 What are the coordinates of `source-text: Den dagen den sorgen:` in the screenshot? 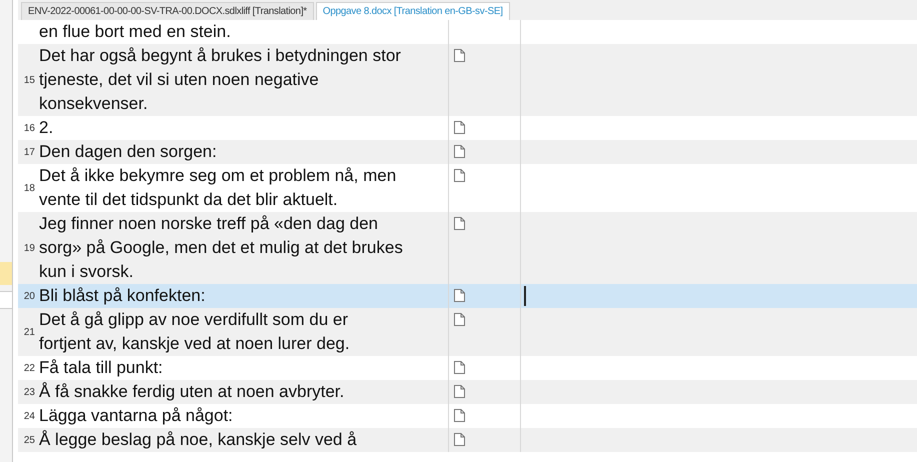 It's located at (128, 152).